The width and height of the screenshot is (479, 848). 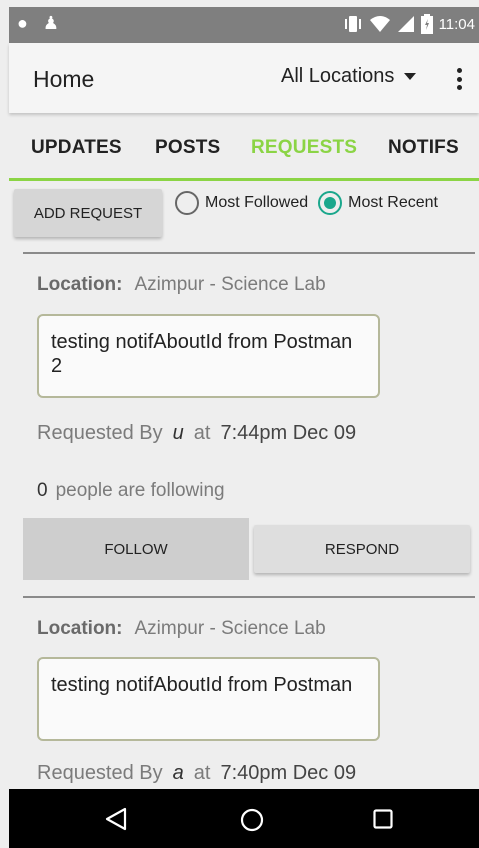 What do you see at coordinates (187, 203) in the screenshot?
I see `most-followed-radio` at bounding box center [187, 203].